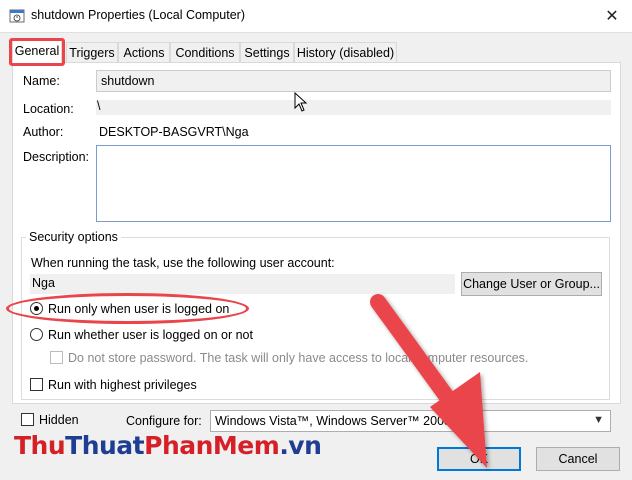 Image resolution: width=632 pixels, height=480 pixels. What do you see at coordinates (242, 284) in the screenshot?
I see `user-account-value: Nga` at bounding box center [242, 284].